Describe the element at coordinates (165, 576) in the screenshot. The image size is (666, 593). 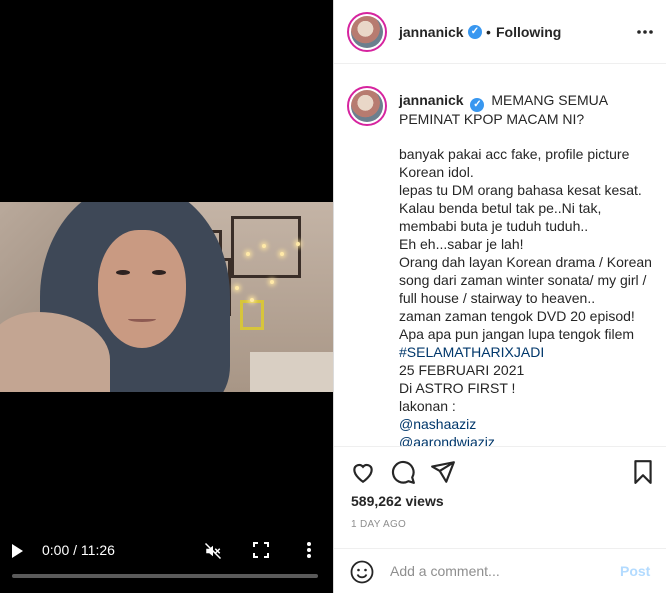
I see `video-progress-bar` at that location.